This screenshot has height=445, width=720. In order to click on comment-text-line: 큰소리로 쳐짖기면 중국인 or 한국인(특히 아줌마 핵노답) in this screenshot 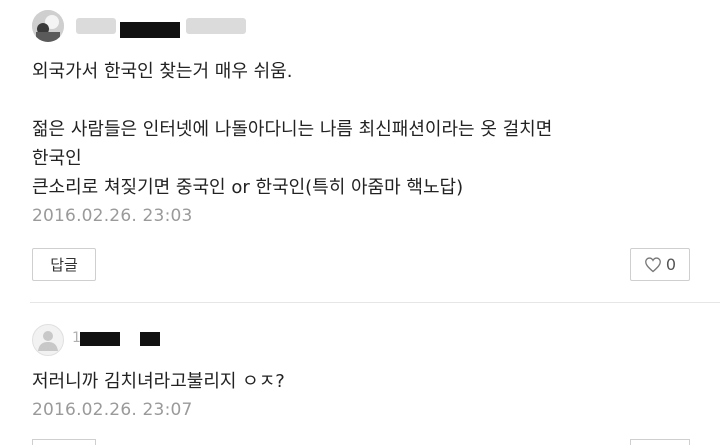, I will do `click(248, 187)`.